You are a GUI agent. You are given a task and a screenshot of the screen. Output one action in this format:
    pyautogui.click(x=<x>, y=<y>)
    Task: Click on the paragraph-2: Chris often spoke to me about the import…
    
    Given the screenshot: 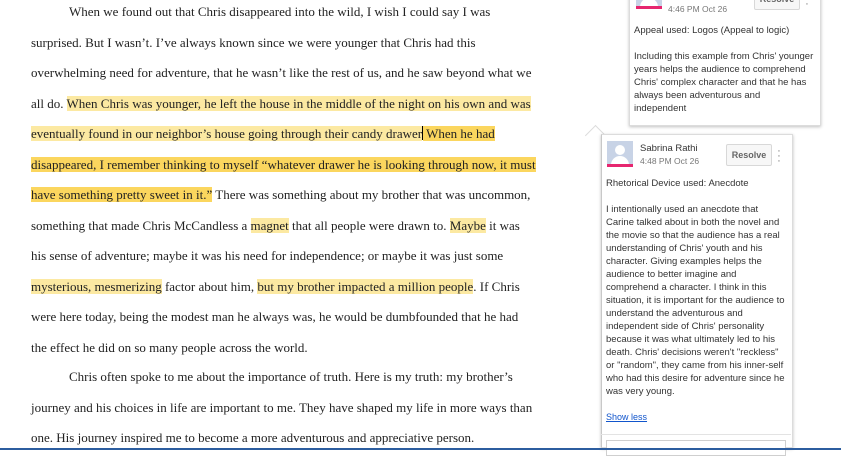 What is the action you would take?
    pyautogui.click(x=283, y=408)
    